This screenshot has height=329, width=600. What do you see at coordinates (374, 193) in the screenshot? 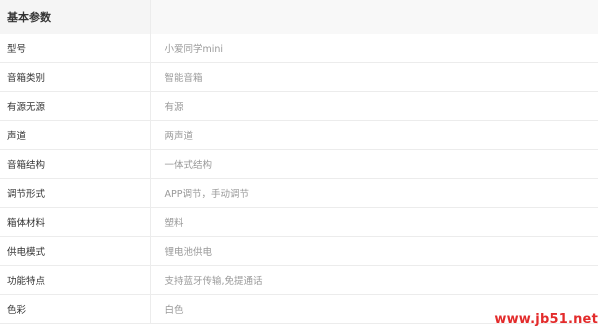
I see `spec-value: APP调节，手动调节` at bounding box center [374, 193].